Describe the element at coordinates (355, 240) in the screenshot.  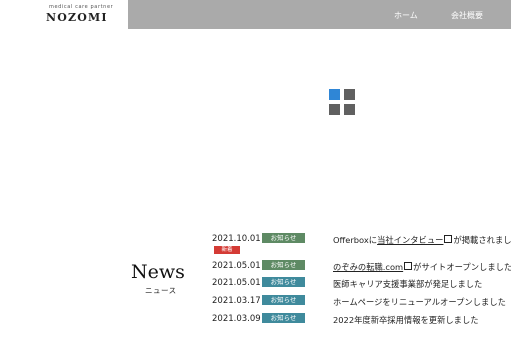
I see `news-text-pre: Offerboxに` at that location.